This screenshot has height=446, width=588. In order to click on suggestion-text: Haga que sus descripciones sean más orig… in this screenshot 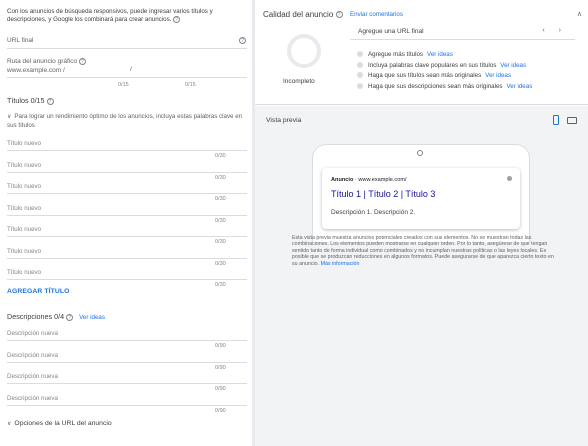, I will do `click(435, 86)`.